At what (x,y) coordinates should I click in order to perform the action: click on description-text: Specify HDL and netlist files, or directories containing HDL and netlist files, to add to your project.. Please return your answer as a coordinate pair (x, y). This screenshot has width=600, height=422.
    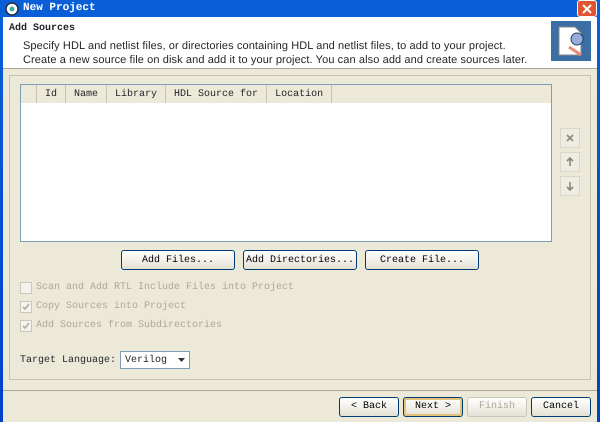
    Looking at the image, I should click on (265, 46).